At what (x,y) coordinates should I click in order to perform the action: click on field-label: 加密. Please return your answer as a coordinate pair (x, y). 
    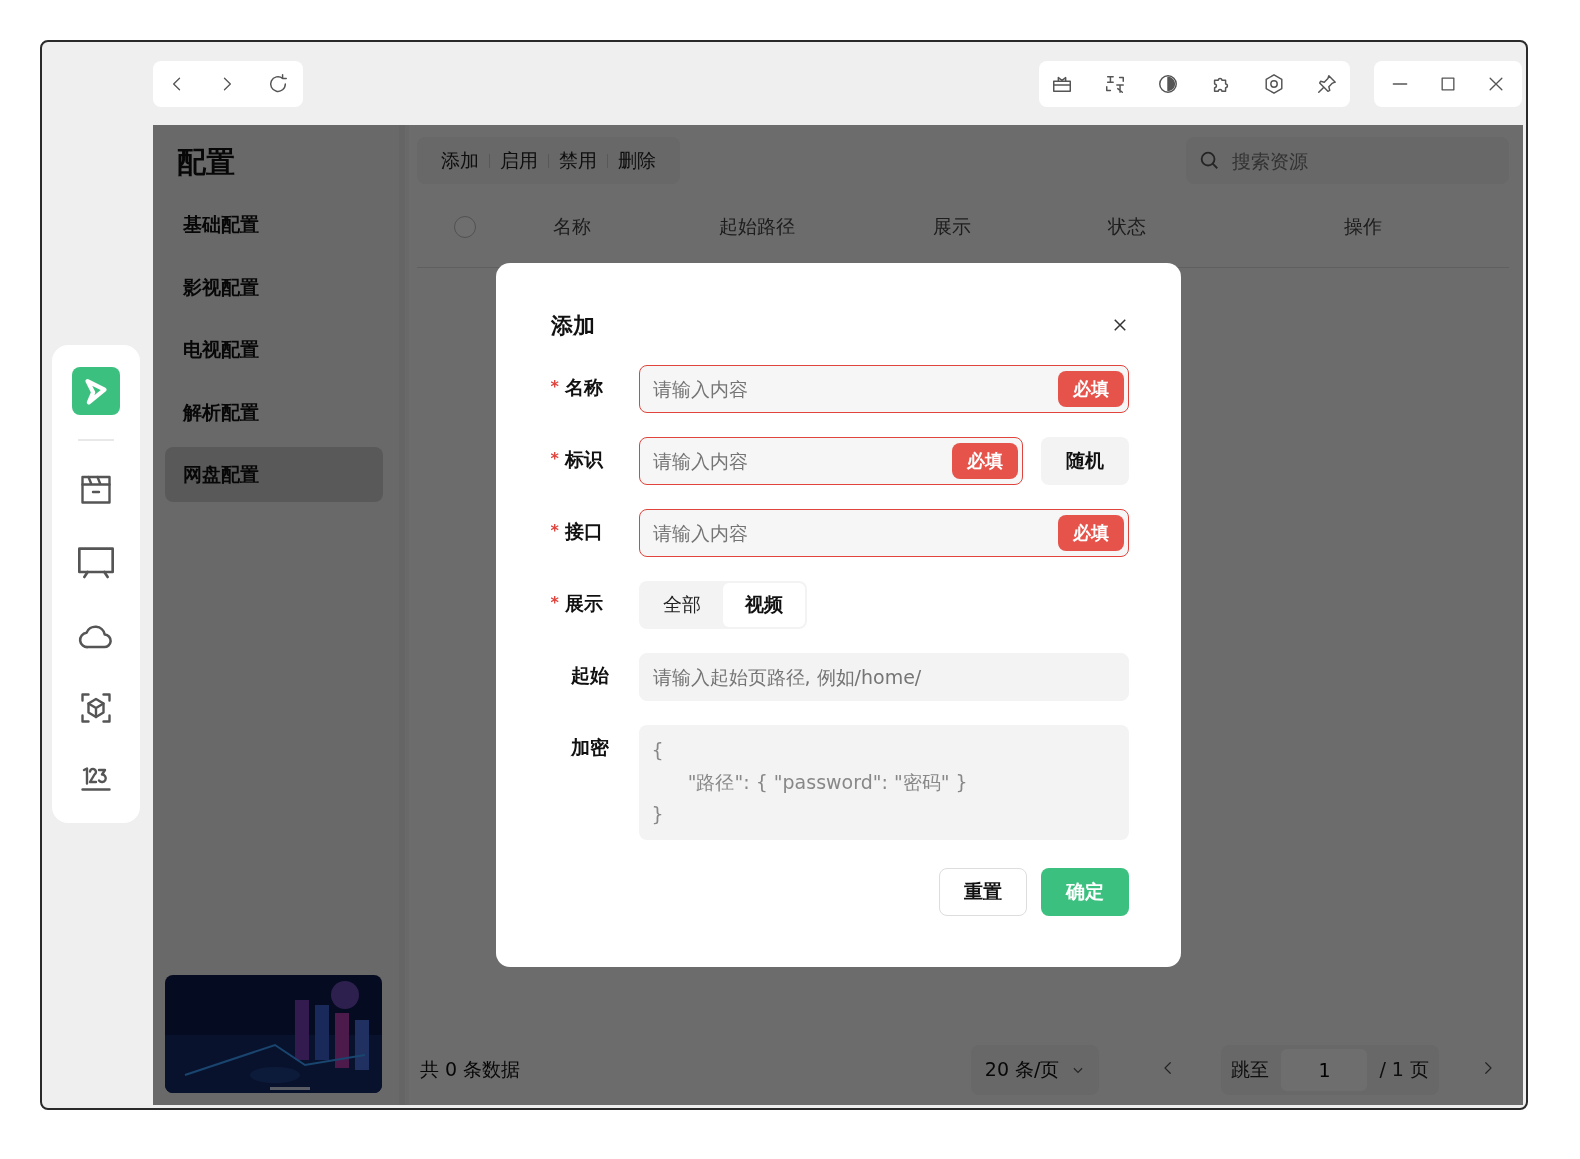
    Looking at the image, I should click on (589, 747).